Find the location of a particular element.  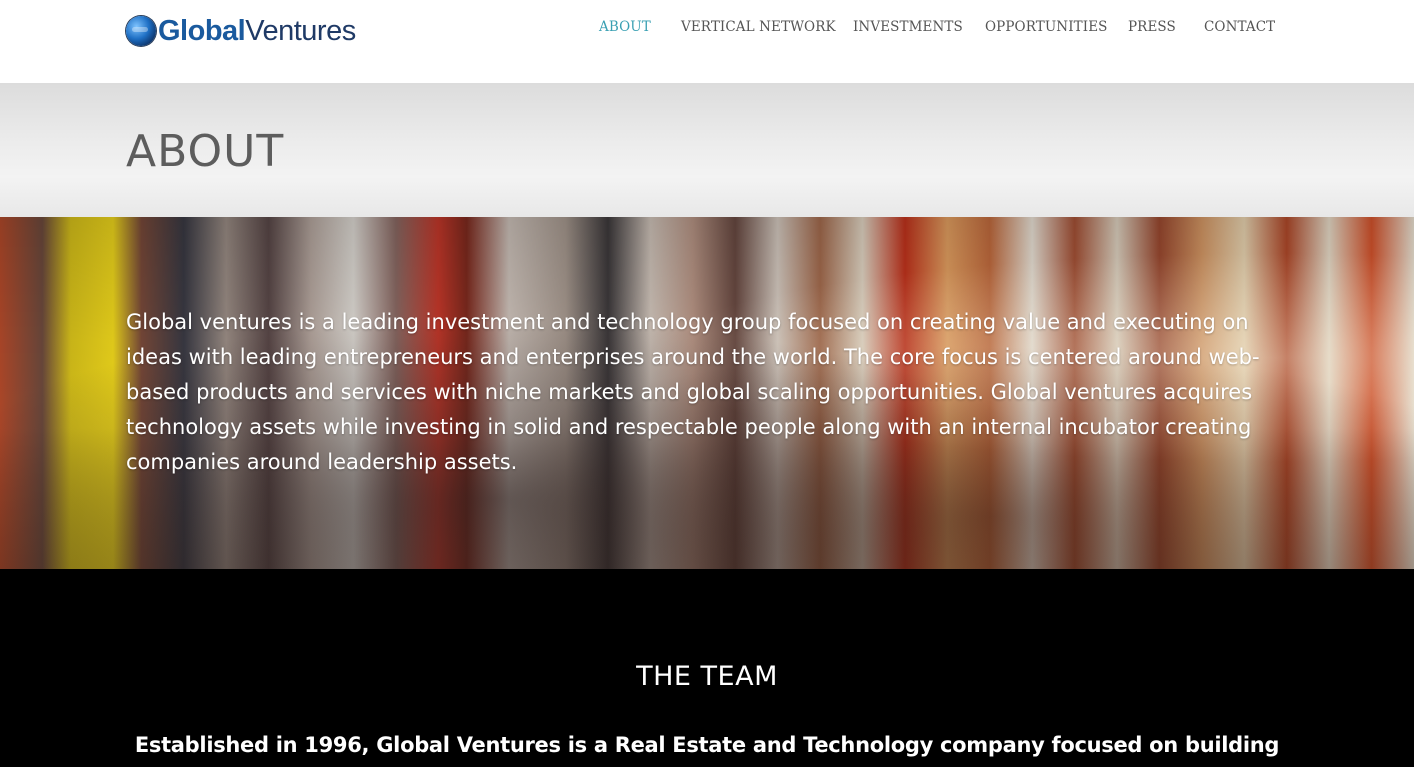

nav-item-press: PRESS is located at coordinates (1152, 27).